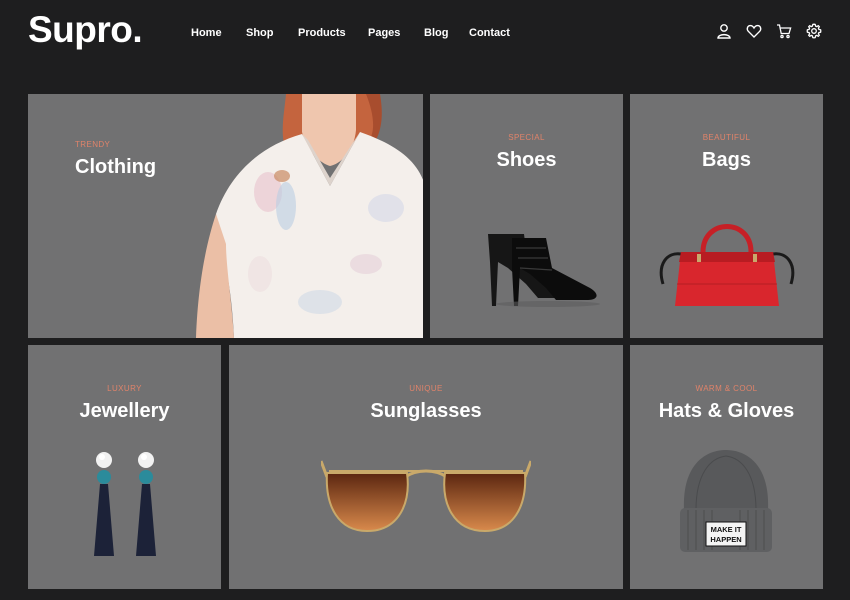 This screenshot has width=850, height=600. What do you see at coordinates (544, 270) in the screenshot?
I see `shoes-image` at bounding box center [544, 270].